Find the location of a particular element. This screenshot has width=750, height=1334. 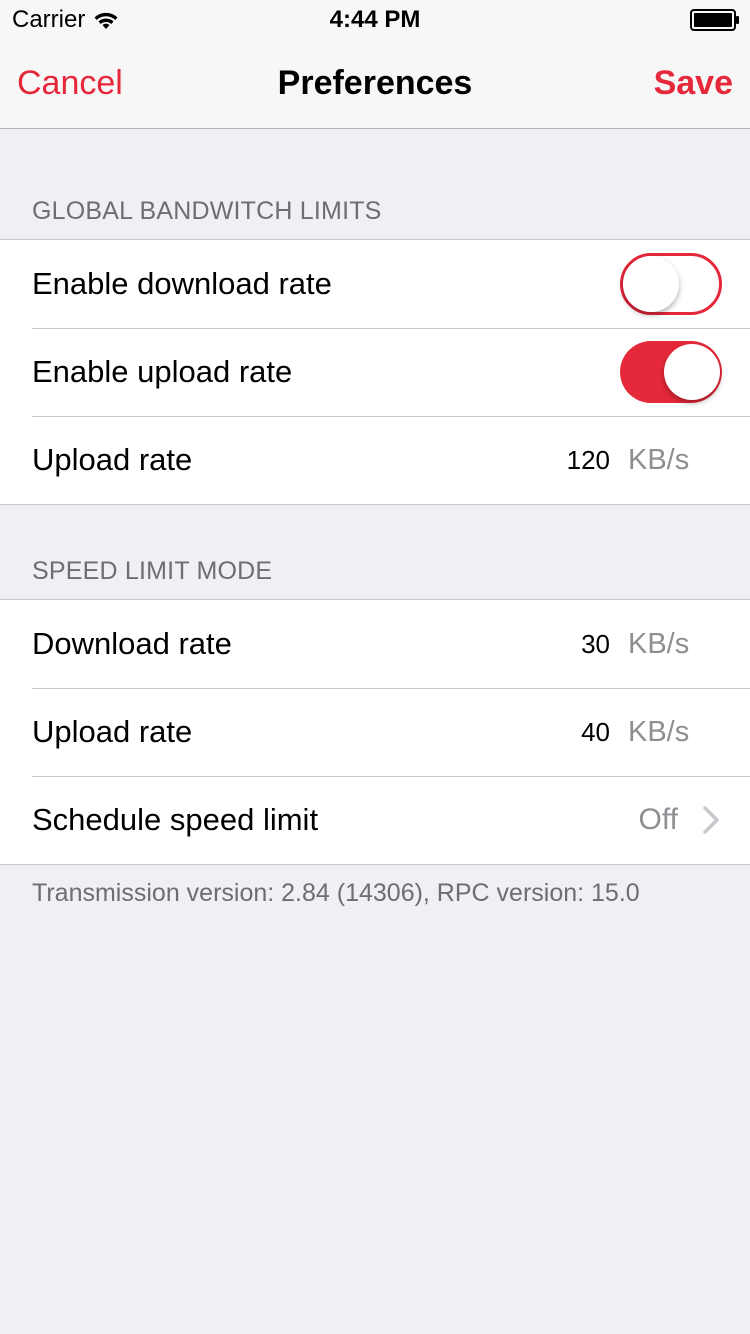

section-header-speed-limit-mode: SPEED LIMIT MODE is located at coordinates (152, 571).